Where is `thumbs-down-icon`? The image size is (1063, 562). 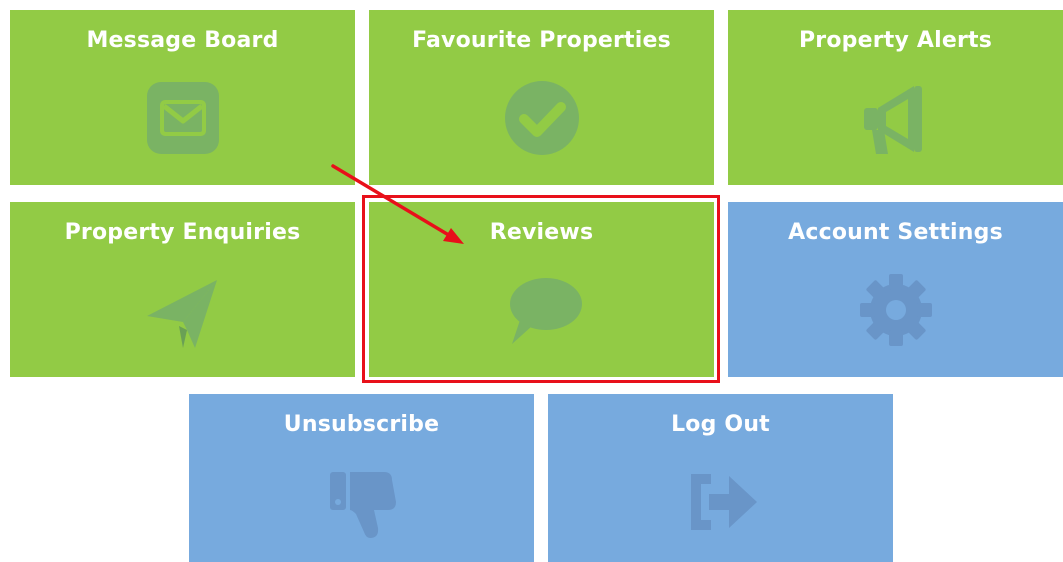
thumbs-down-icon is located at coordinates (362, 502).